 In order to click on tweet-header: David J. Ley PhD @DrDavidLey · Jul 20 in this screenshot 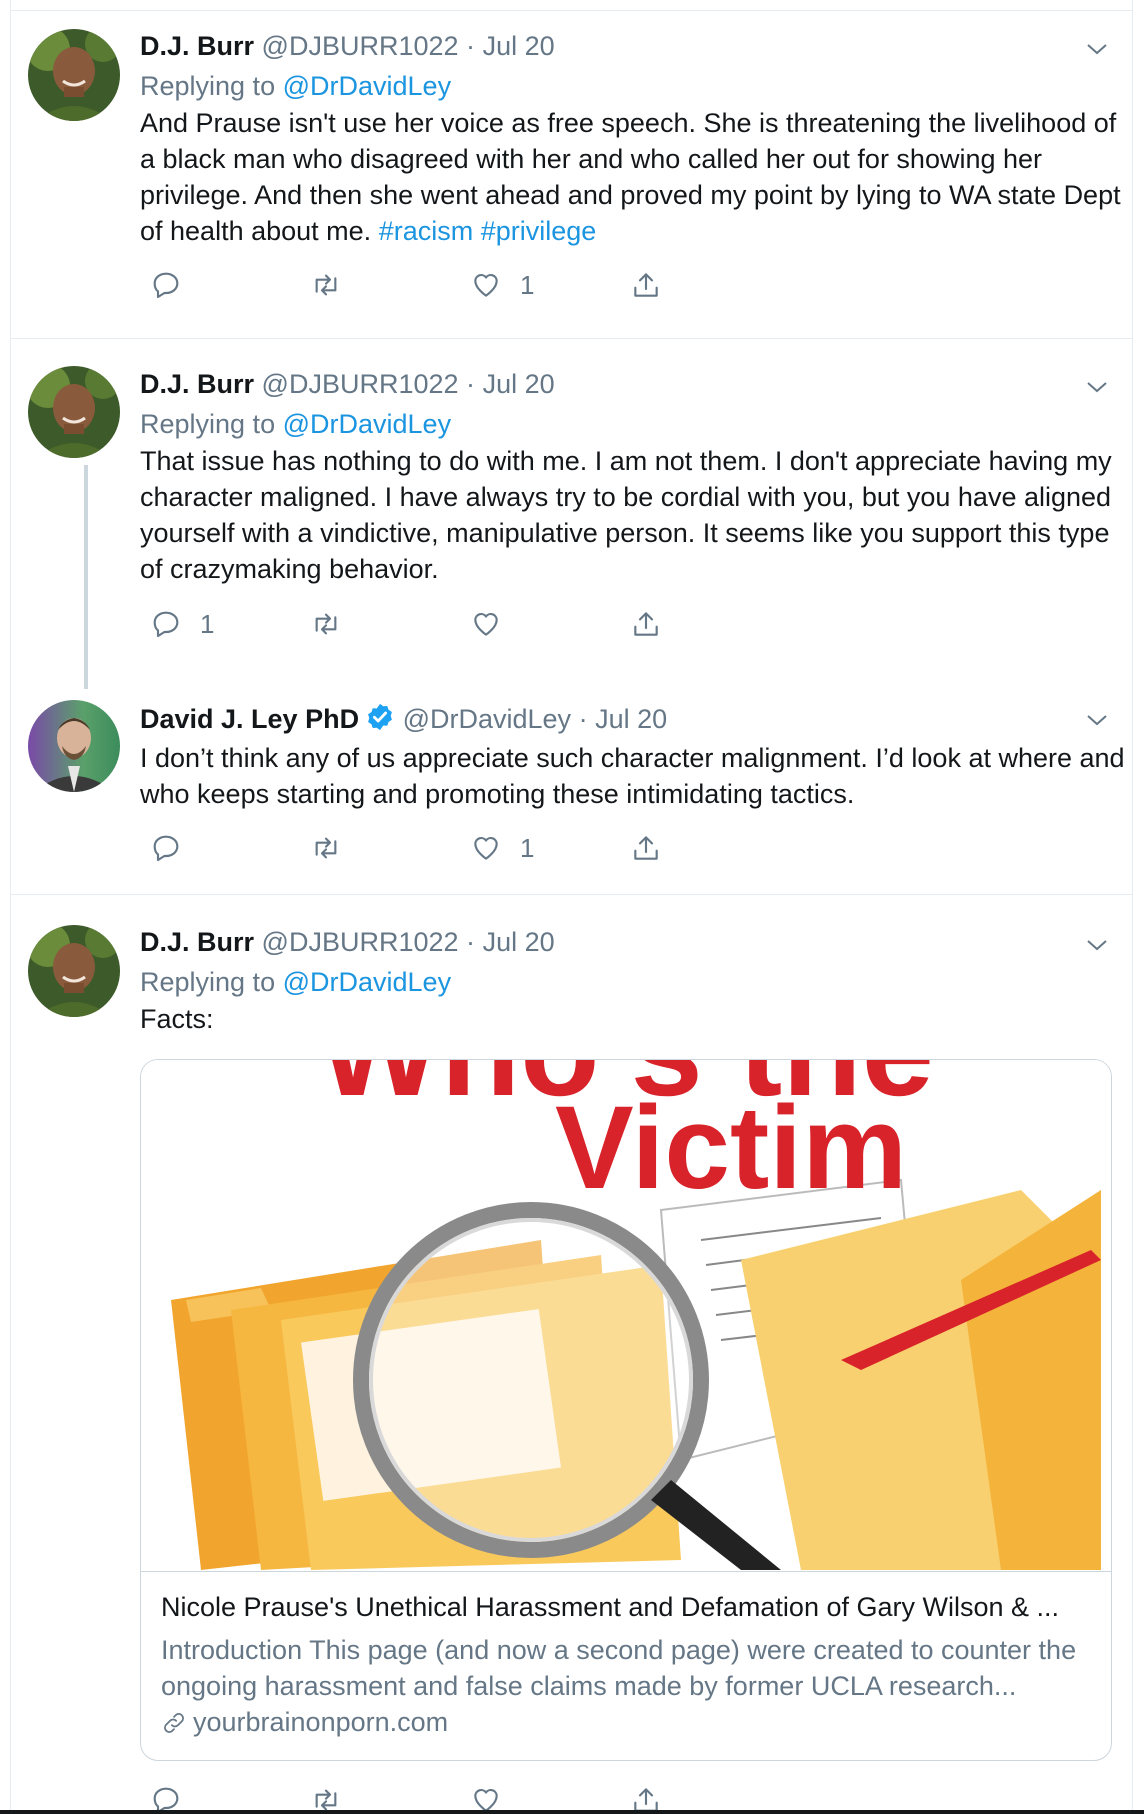, I will do `click(403, 718)`.